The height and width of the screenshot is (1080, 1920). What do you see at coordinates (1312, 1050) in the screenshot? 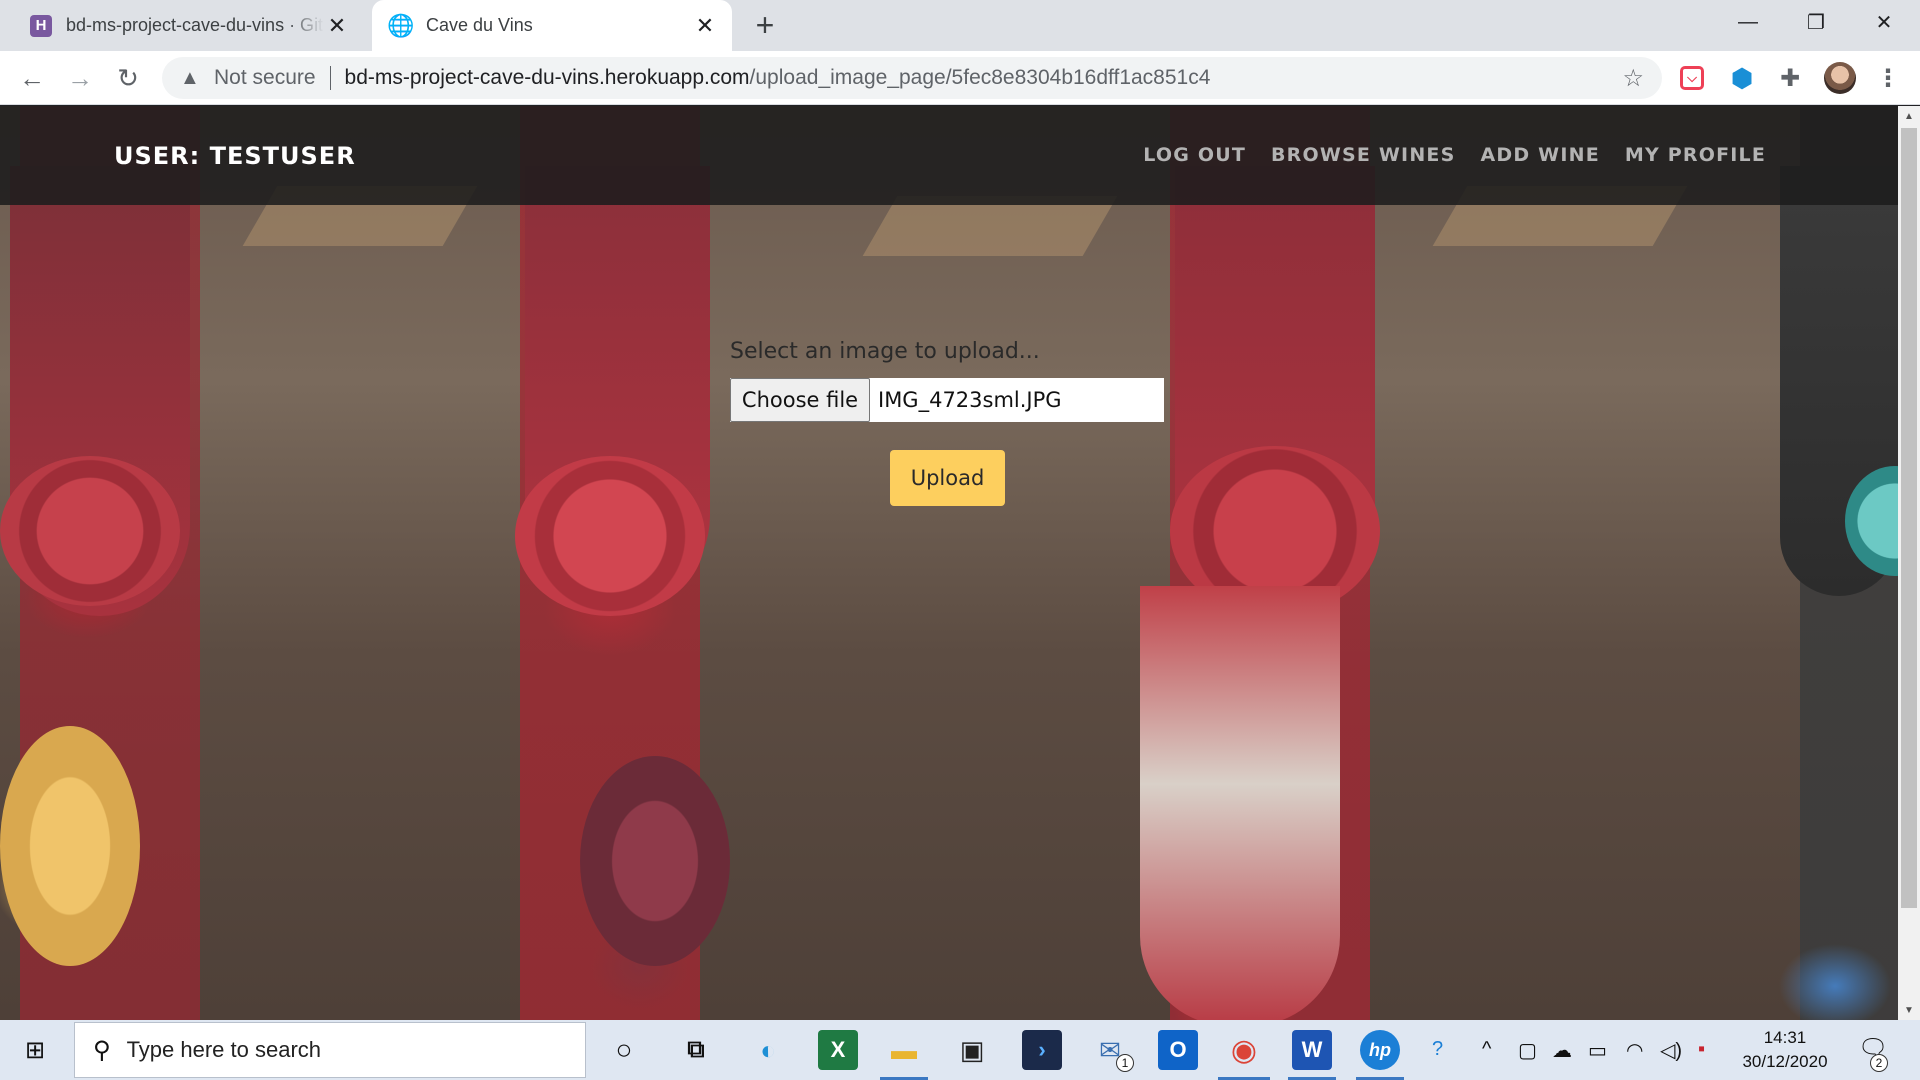
I see `word-icon: W` at bounding box center [1312, 1050].